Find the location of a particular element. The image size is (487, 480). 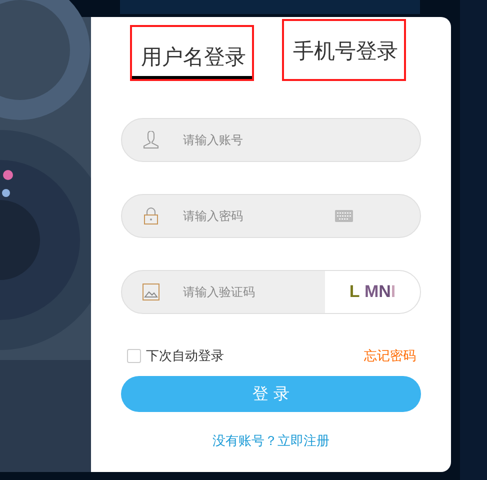

lock-icon is located at coordinates (151, 216).